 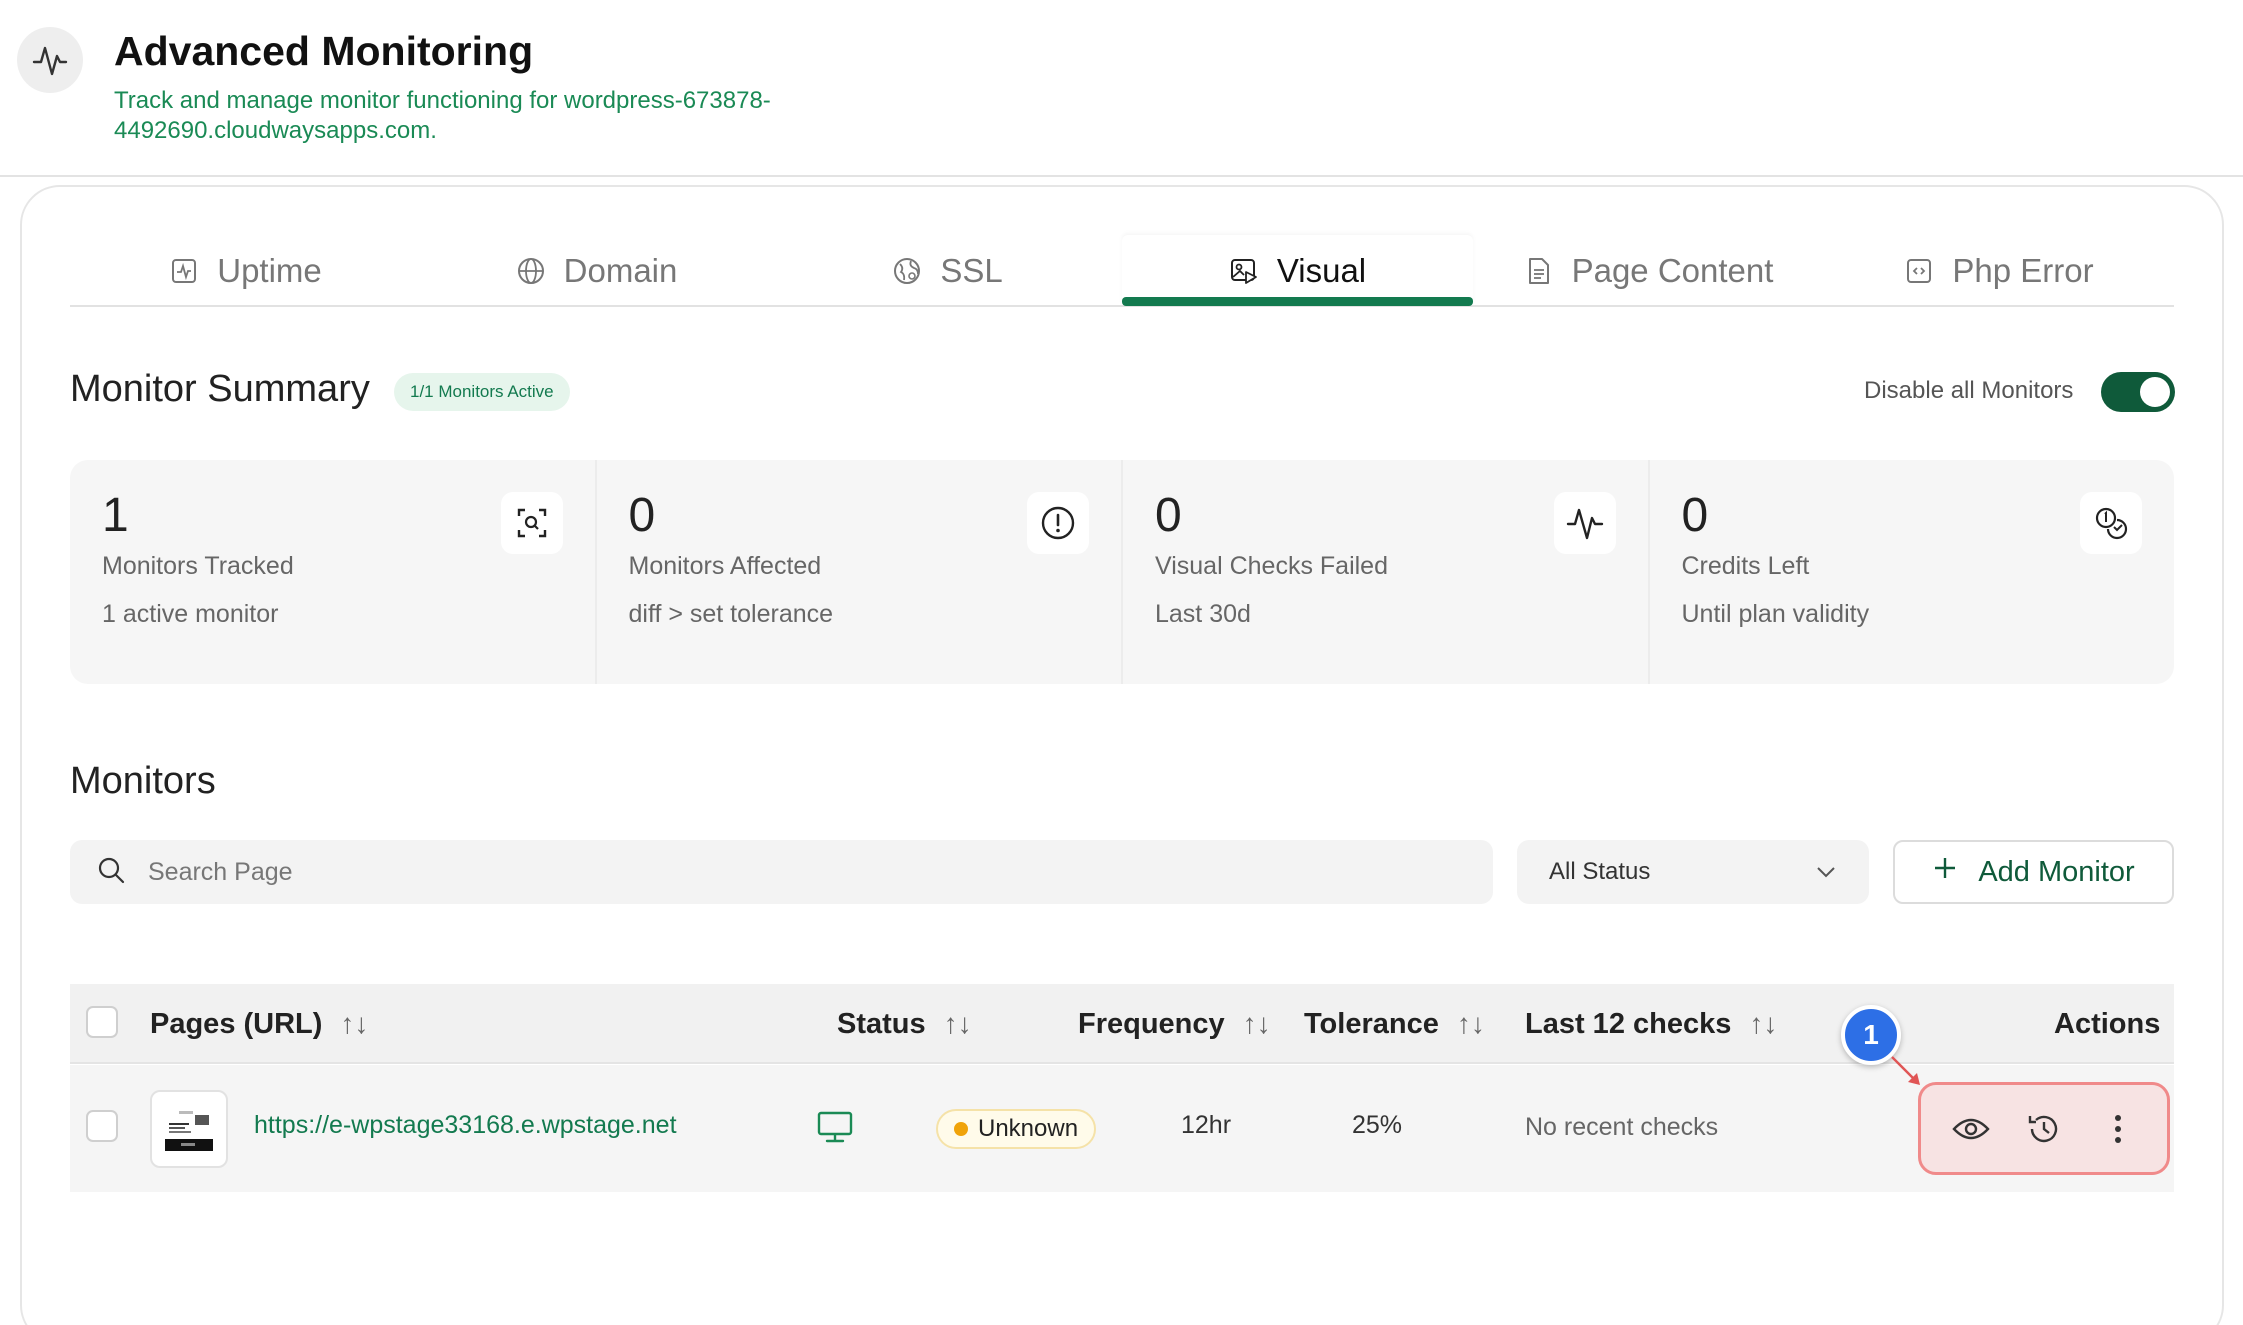 I want to click on desktop-icon, so click(x=835, y=1129).